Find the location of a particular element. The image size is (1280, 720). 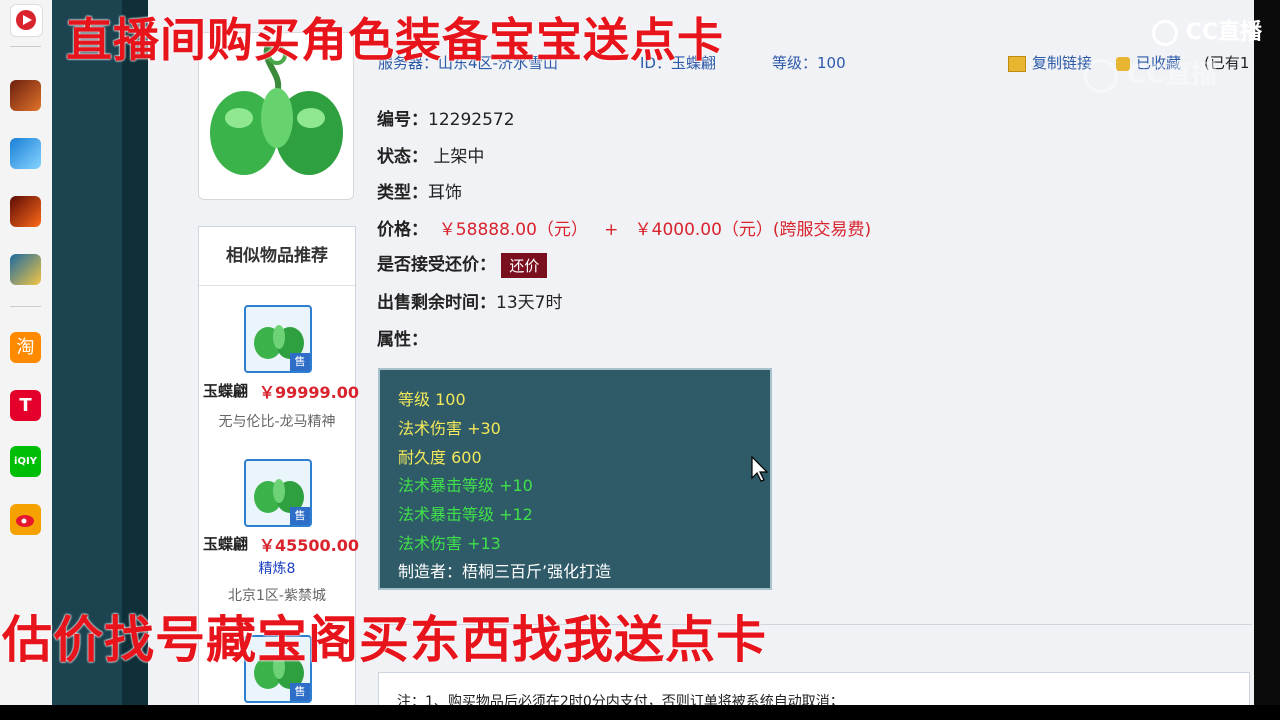

rec-item-price: ￥99999.00 is located at coordinates (309, 392).